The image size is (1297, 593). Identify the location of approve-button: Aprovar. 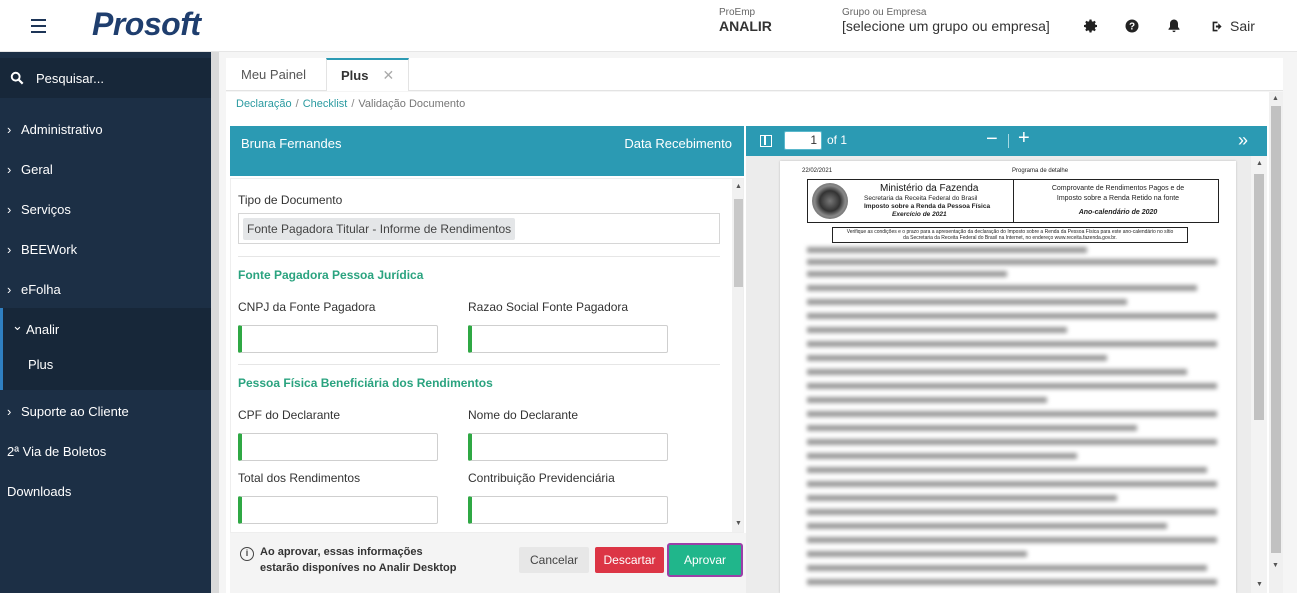
(705, 560).